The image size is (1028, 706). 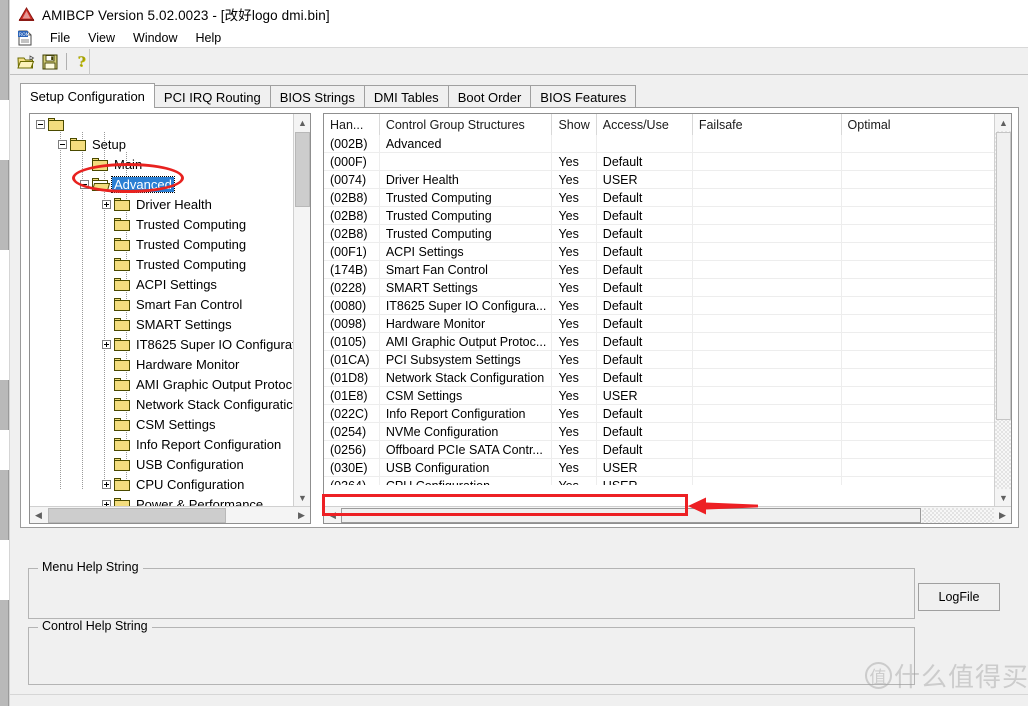 I want to click on grid-column-header-control-group-structures: Control Group Structures, so click(x=466, y=124).